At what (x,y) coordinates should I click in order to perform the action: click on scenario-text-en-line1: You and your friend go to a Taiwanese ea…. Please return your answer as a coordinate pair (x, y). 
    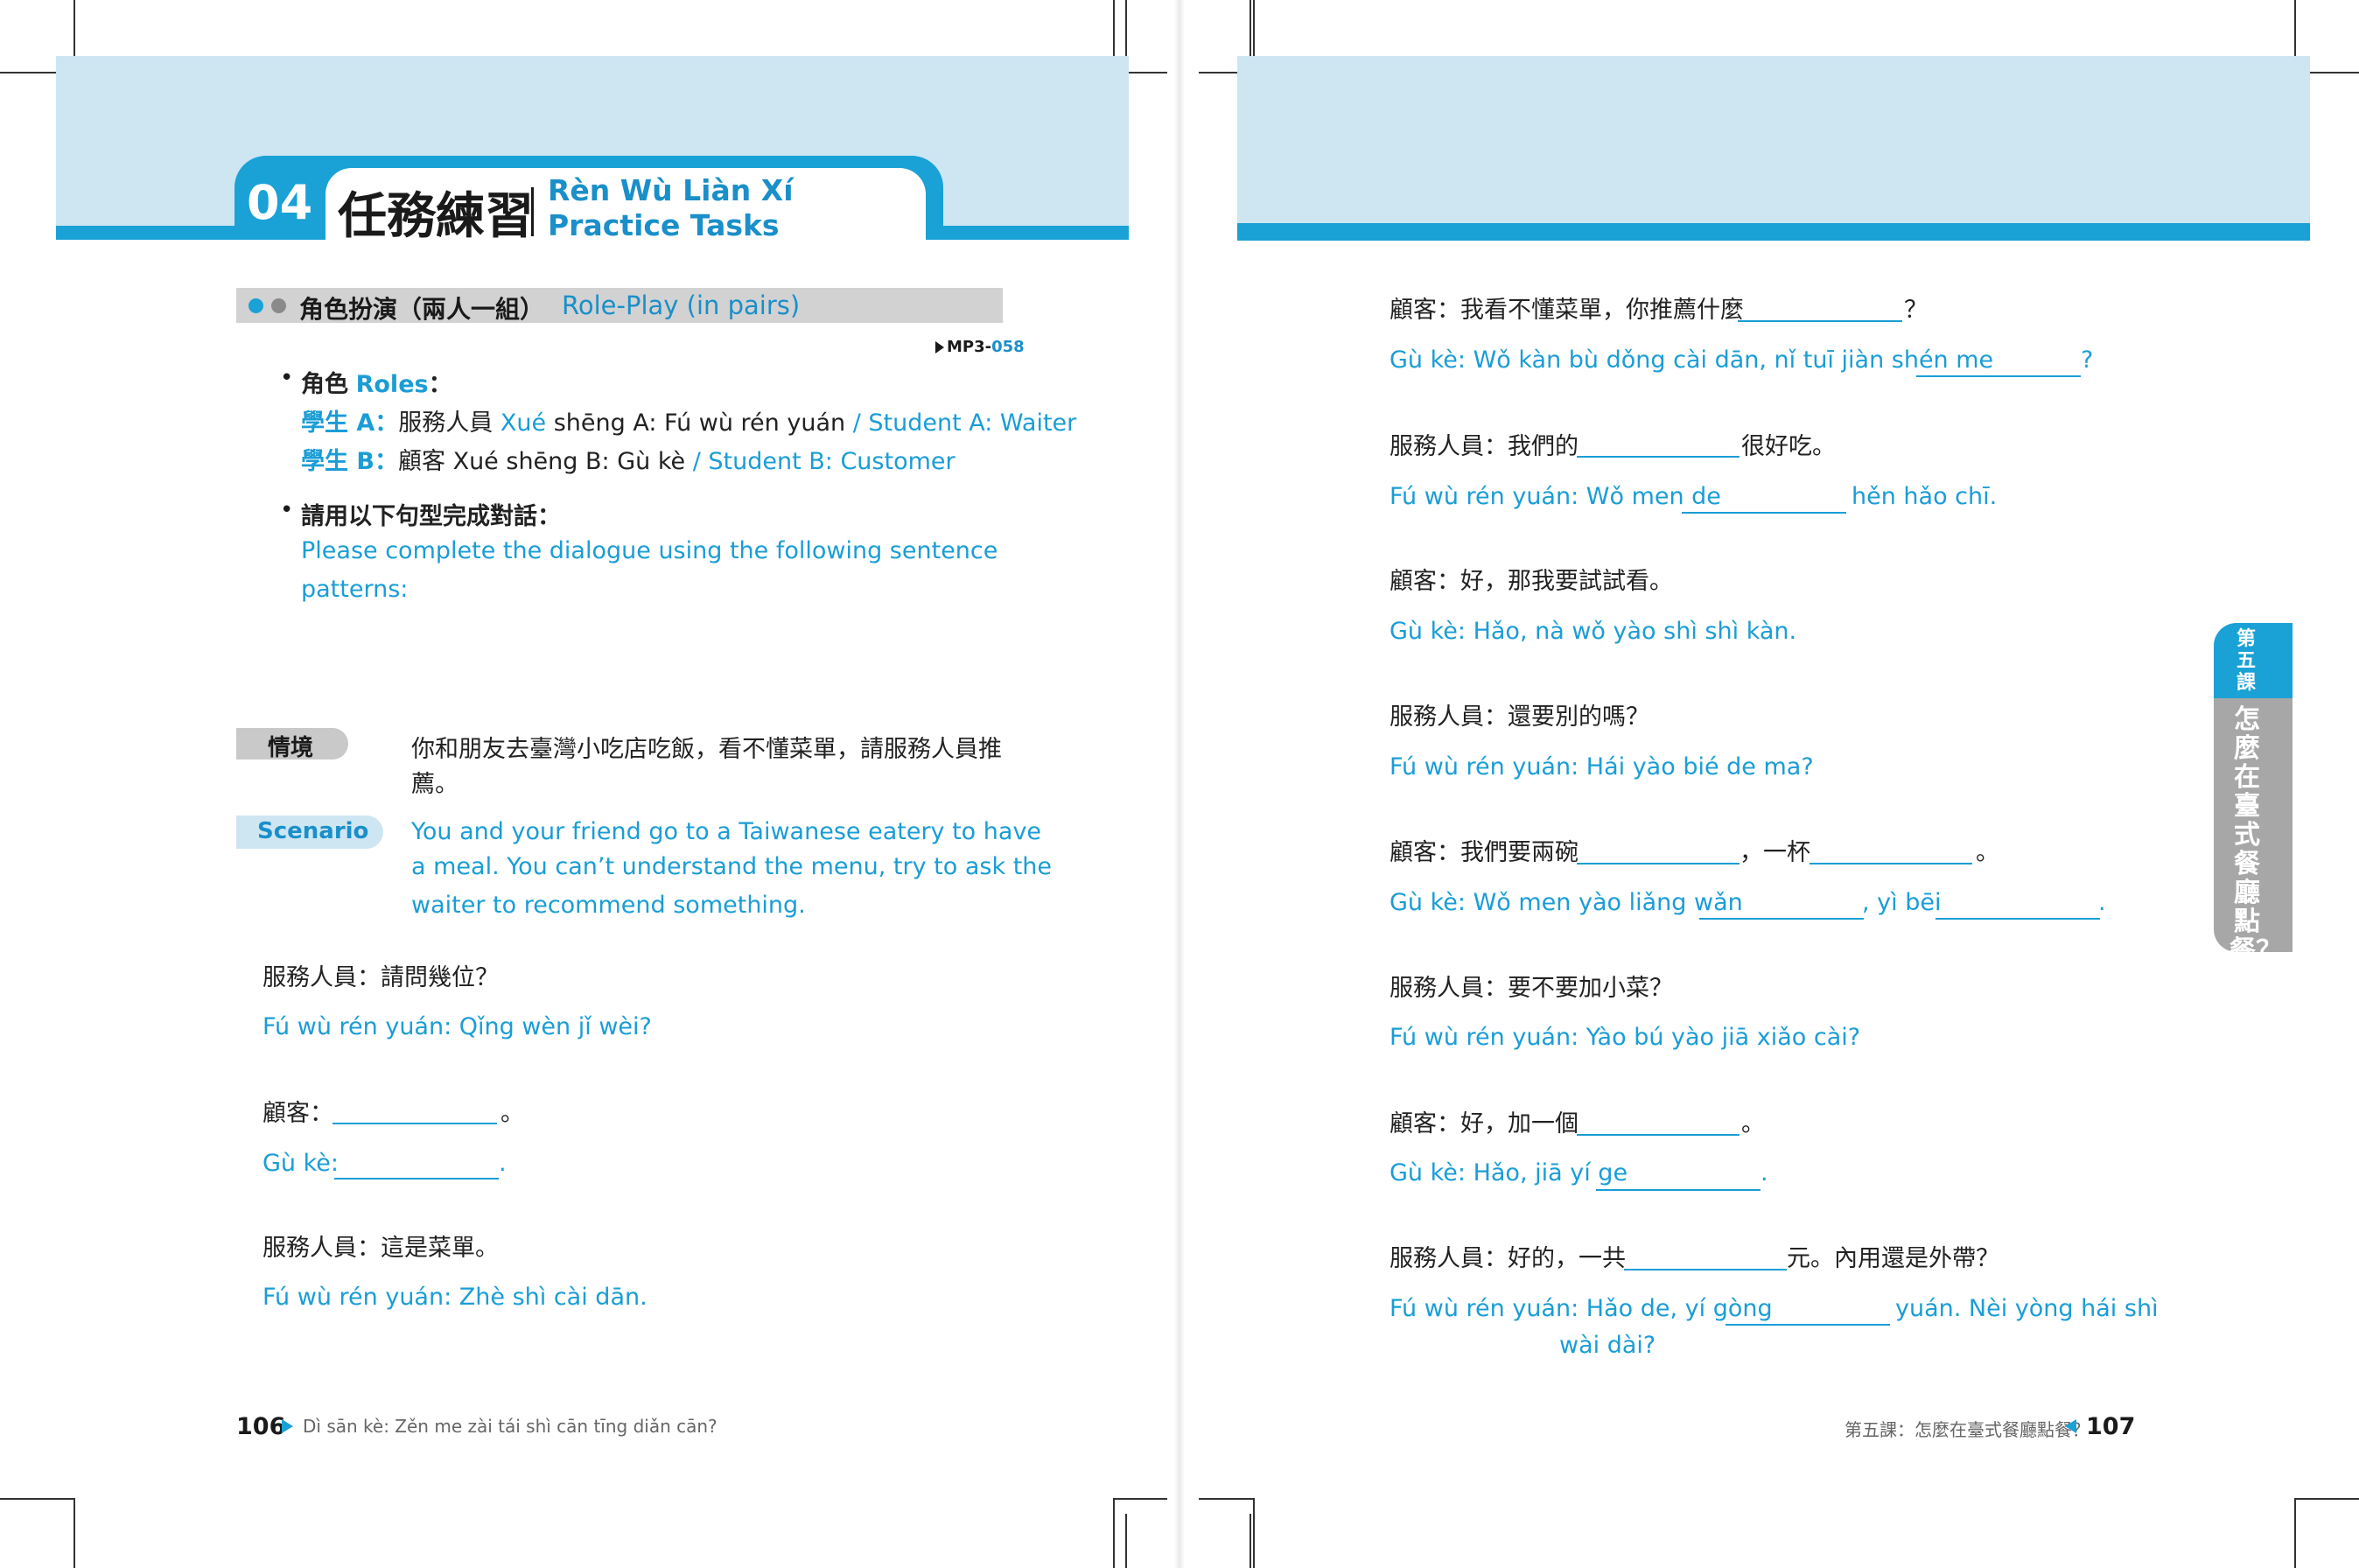
    Looking at the image, I should click on (726, 831).